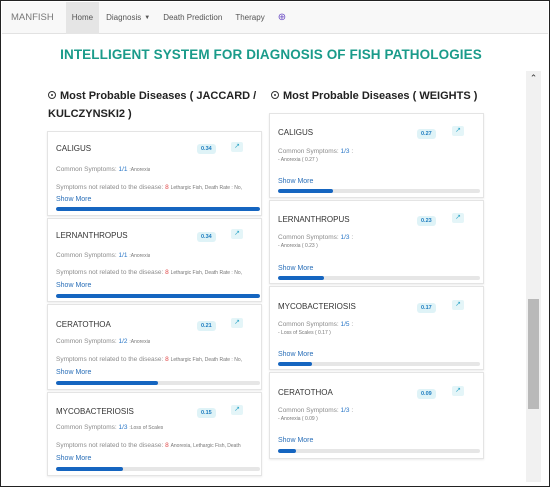 Image resolution: width=550 pixels, height=487 pixels. What do you see at coordinates (345, 324) in the screenshot?
I see `common-count: 1/5` at bounding box center [345, 324].